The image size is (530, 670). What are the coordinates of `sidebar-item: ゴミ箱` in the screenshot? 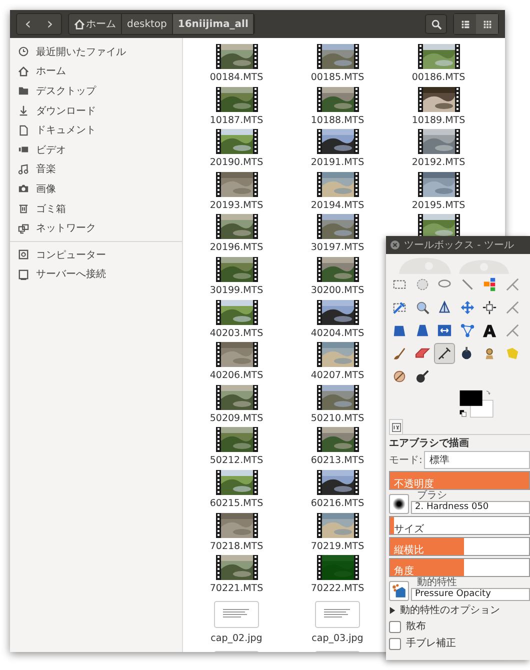 It's located at (96, 208).